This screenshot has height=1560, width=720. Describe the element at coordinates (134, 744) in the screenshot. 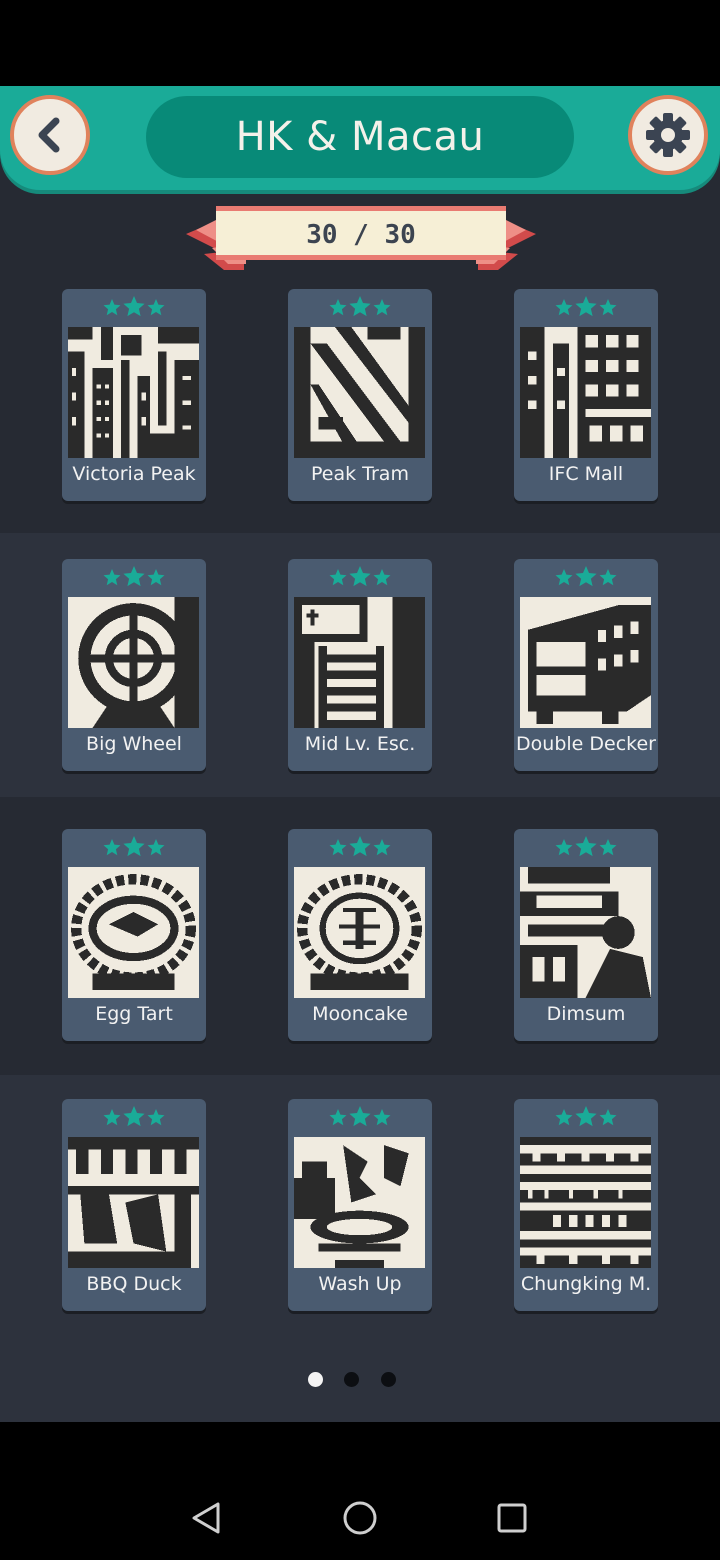

I see `level-name: Big Wheel` at that location.